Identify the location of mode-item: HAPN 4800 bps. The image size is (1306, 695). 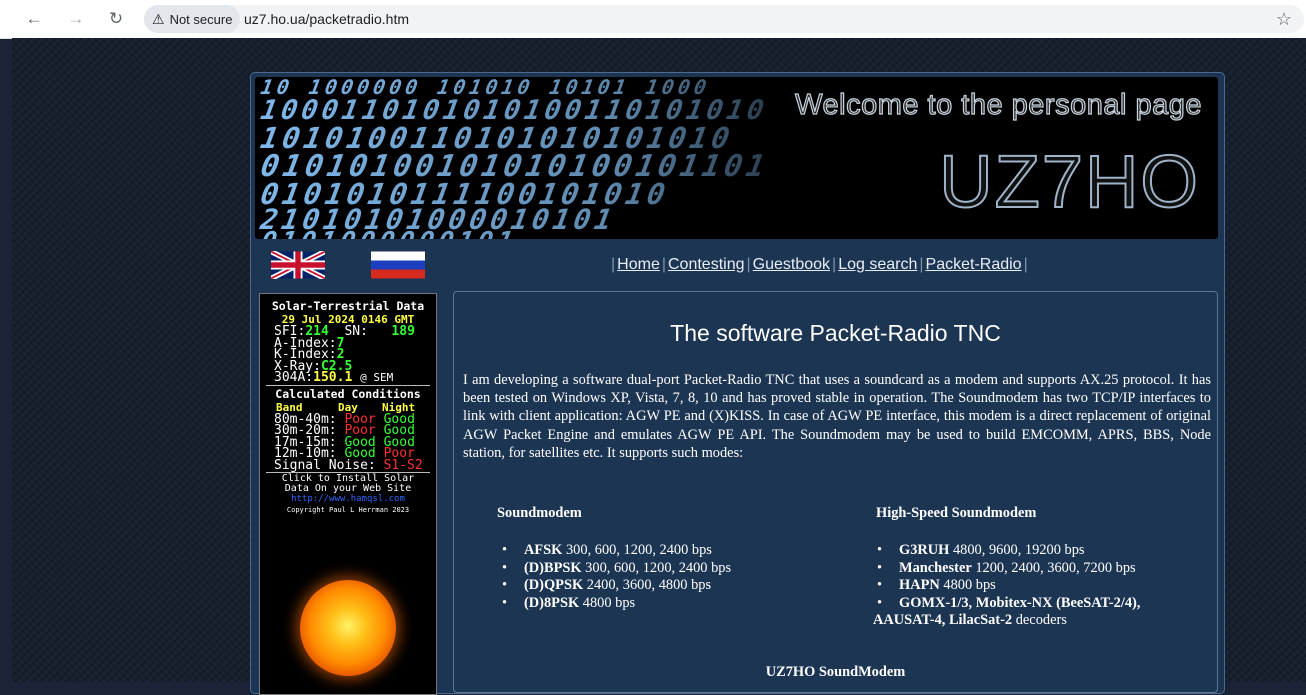
(1043, 586).